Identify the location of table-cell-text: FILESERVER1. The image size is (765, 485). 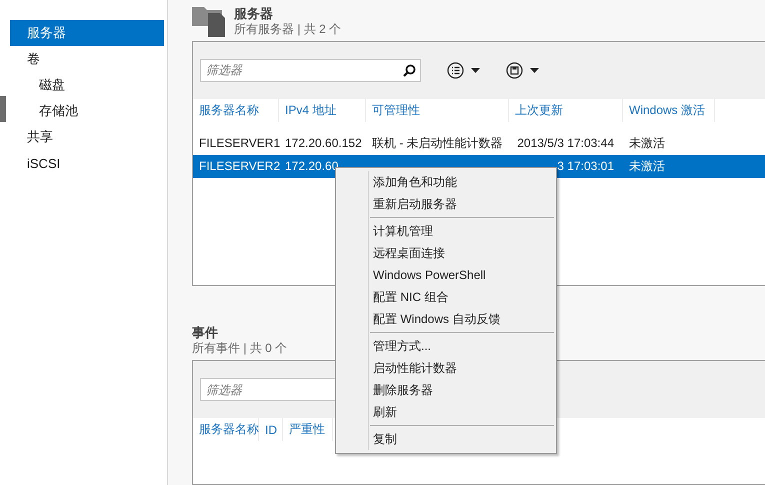
(238, 143).